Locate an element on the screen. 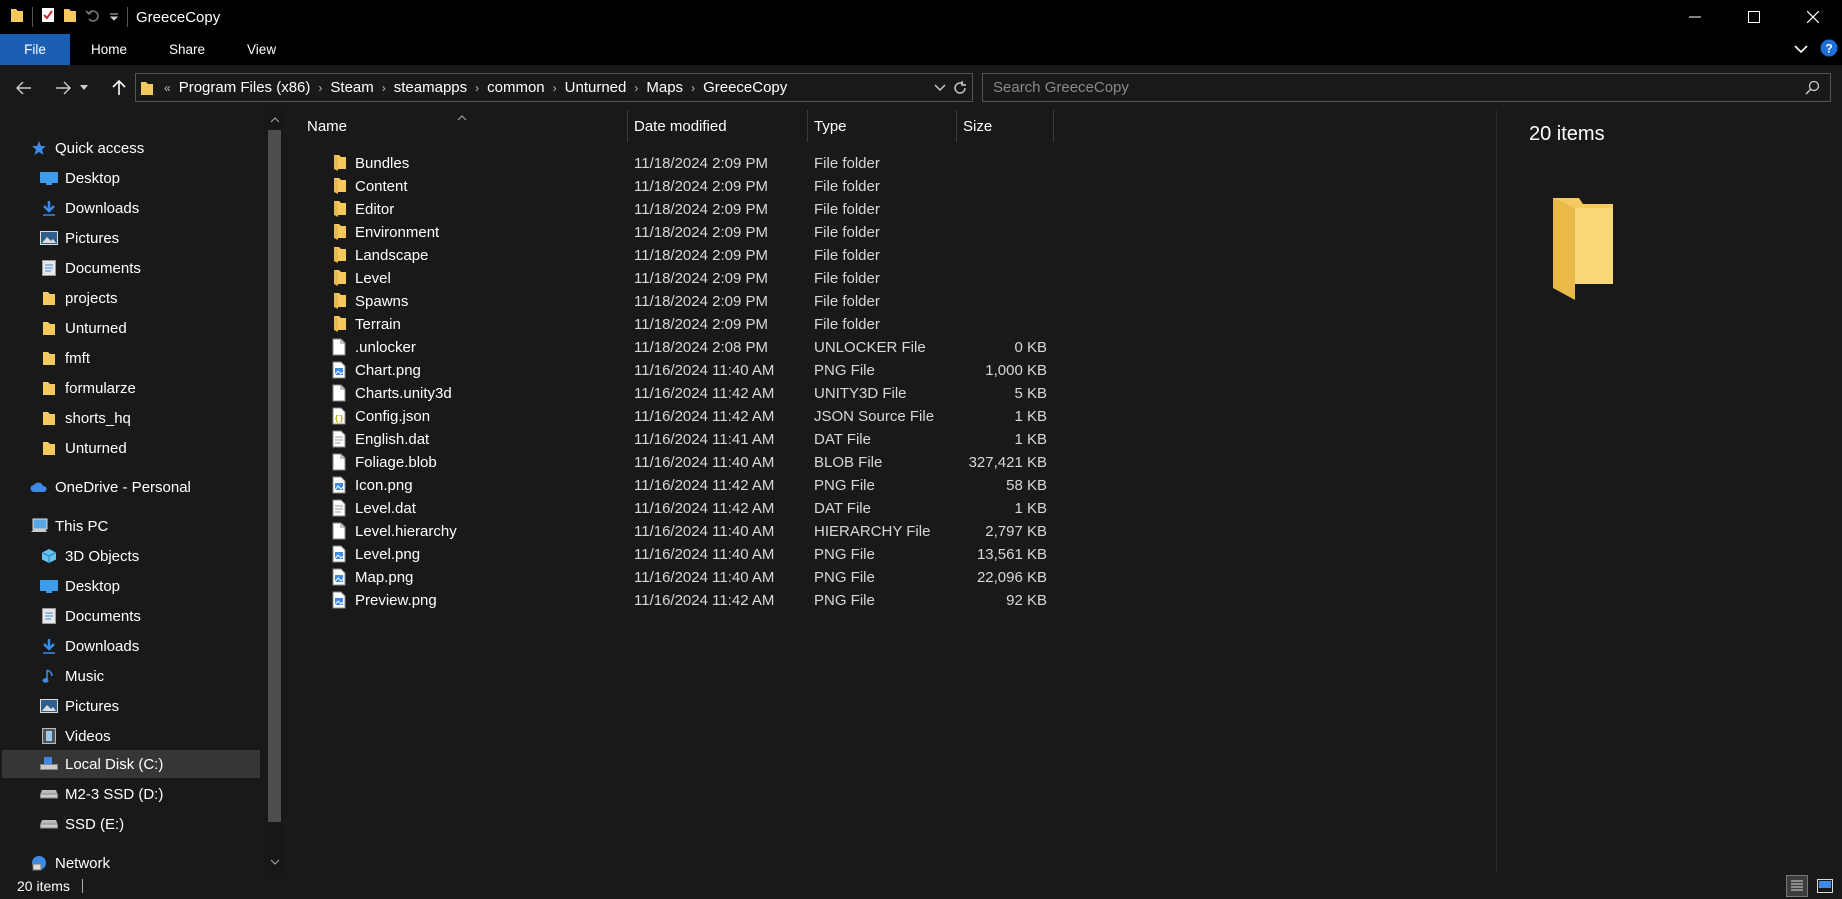 This screenshot has width=1842, height=899. nav-onedrive: OneDrive - Personal is located at coordinates (146, 487).